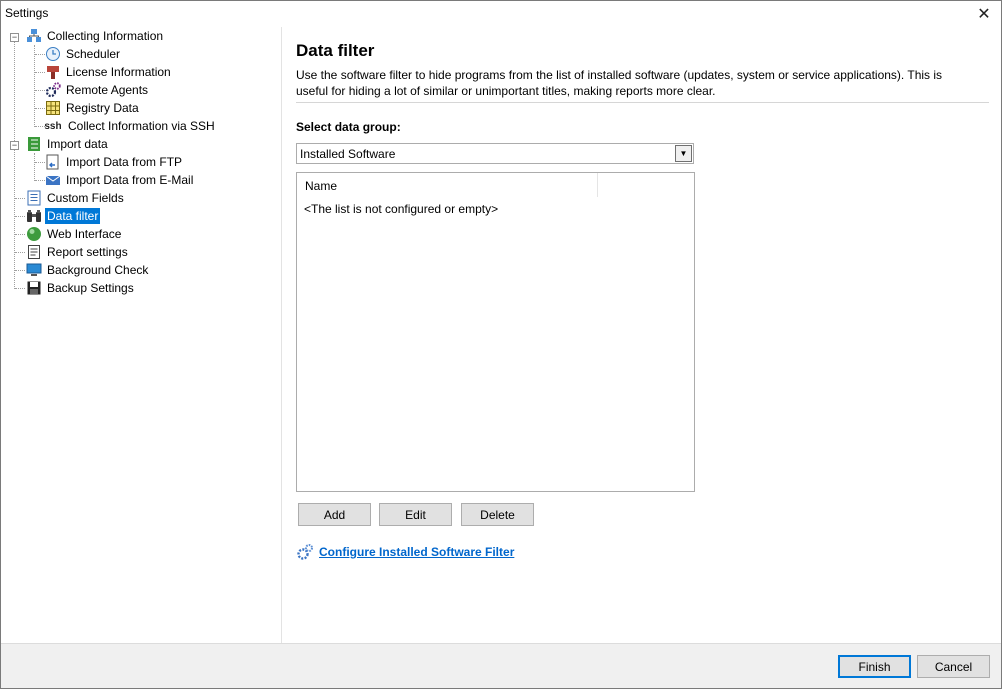  I want to click on network-icon, so click(34, 36).